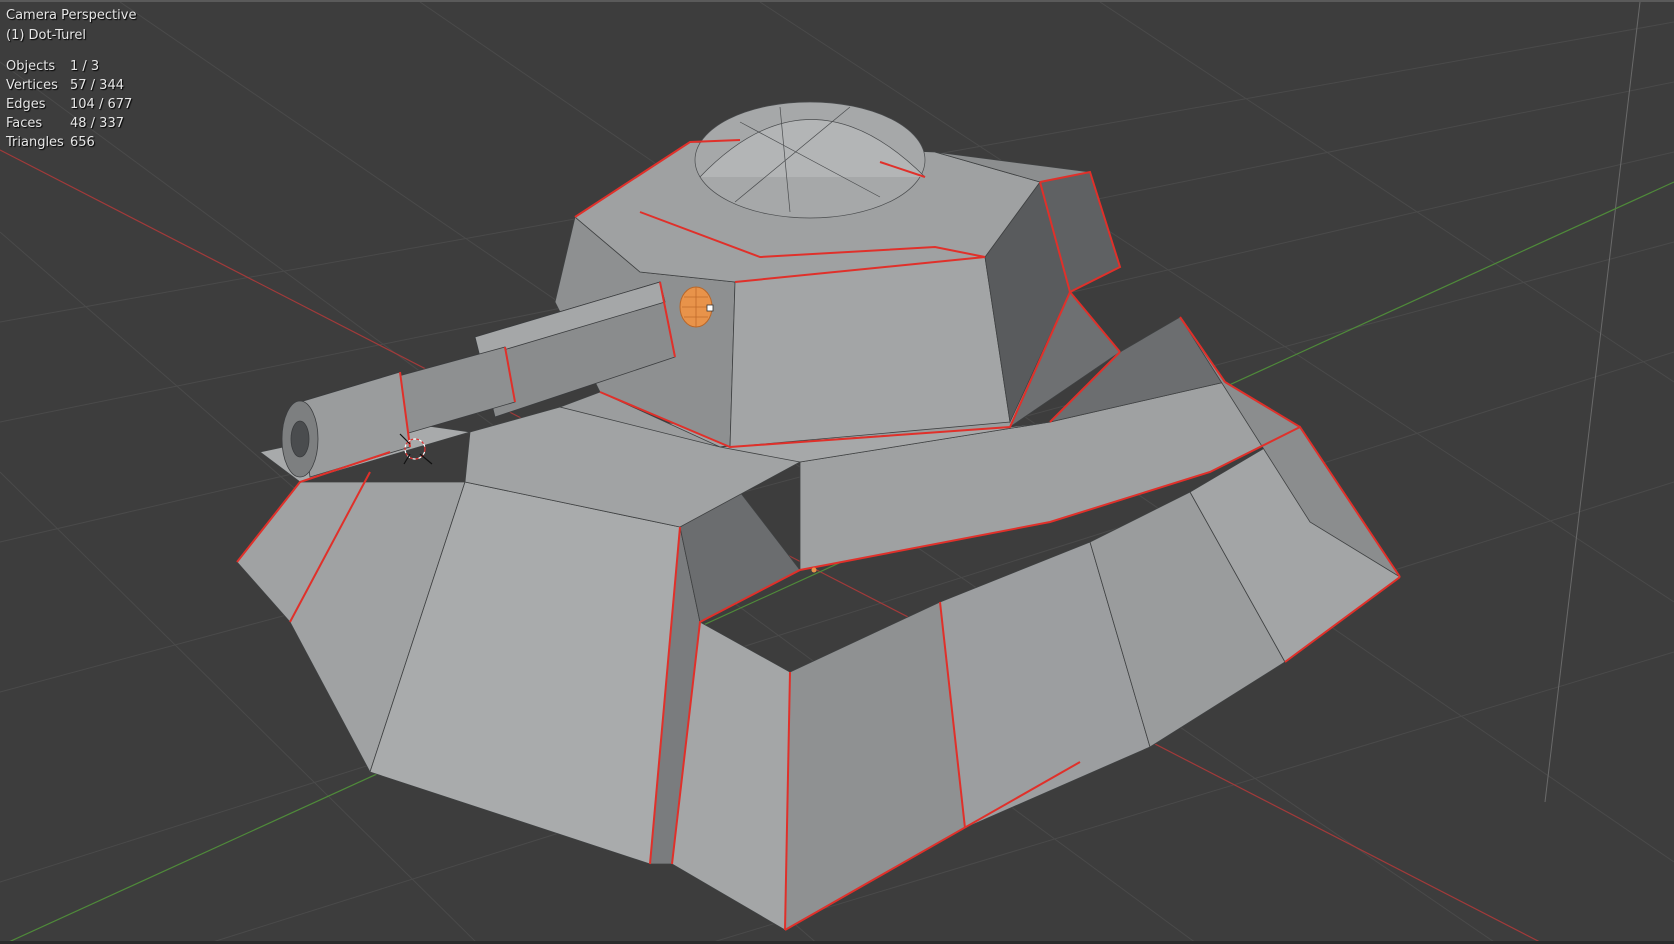  What do you see at coordinates (24, 123) in the screenshot?
I see `stat-label: Faces` at bounding box center [24, 123].